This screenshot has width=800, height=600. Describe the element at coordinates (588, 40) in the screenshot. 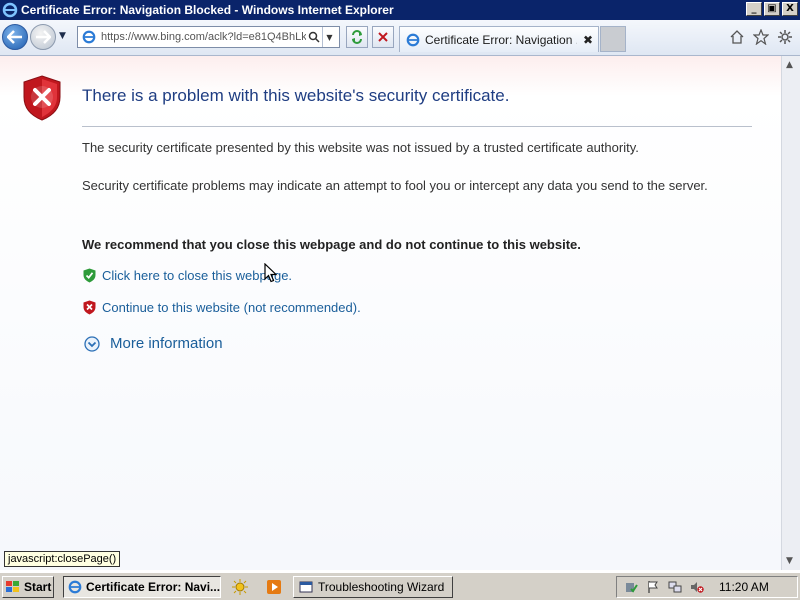

I see `tab-close-icon: ✖` at that location.